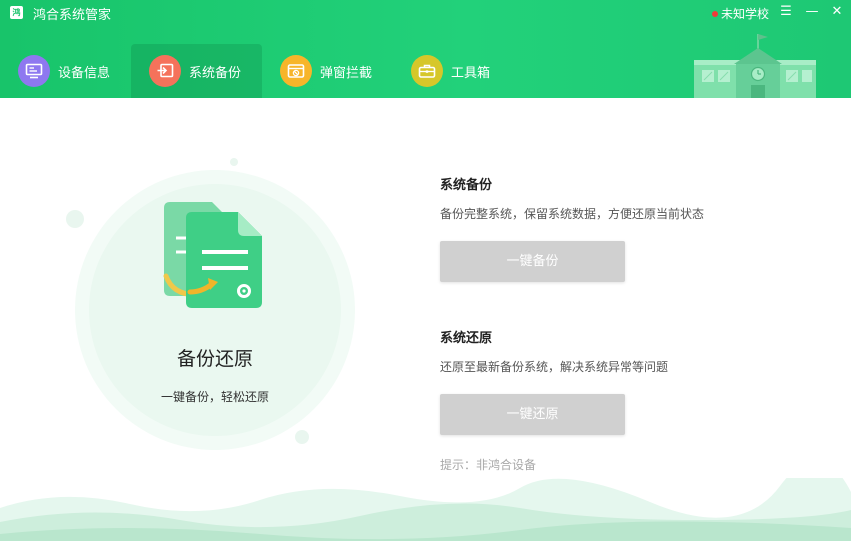 This screenshot has height=541, width=851. Describe the element at coordinates (16, 12) in the screenshot. I see `app-logo-icon: 鸿` at that location.